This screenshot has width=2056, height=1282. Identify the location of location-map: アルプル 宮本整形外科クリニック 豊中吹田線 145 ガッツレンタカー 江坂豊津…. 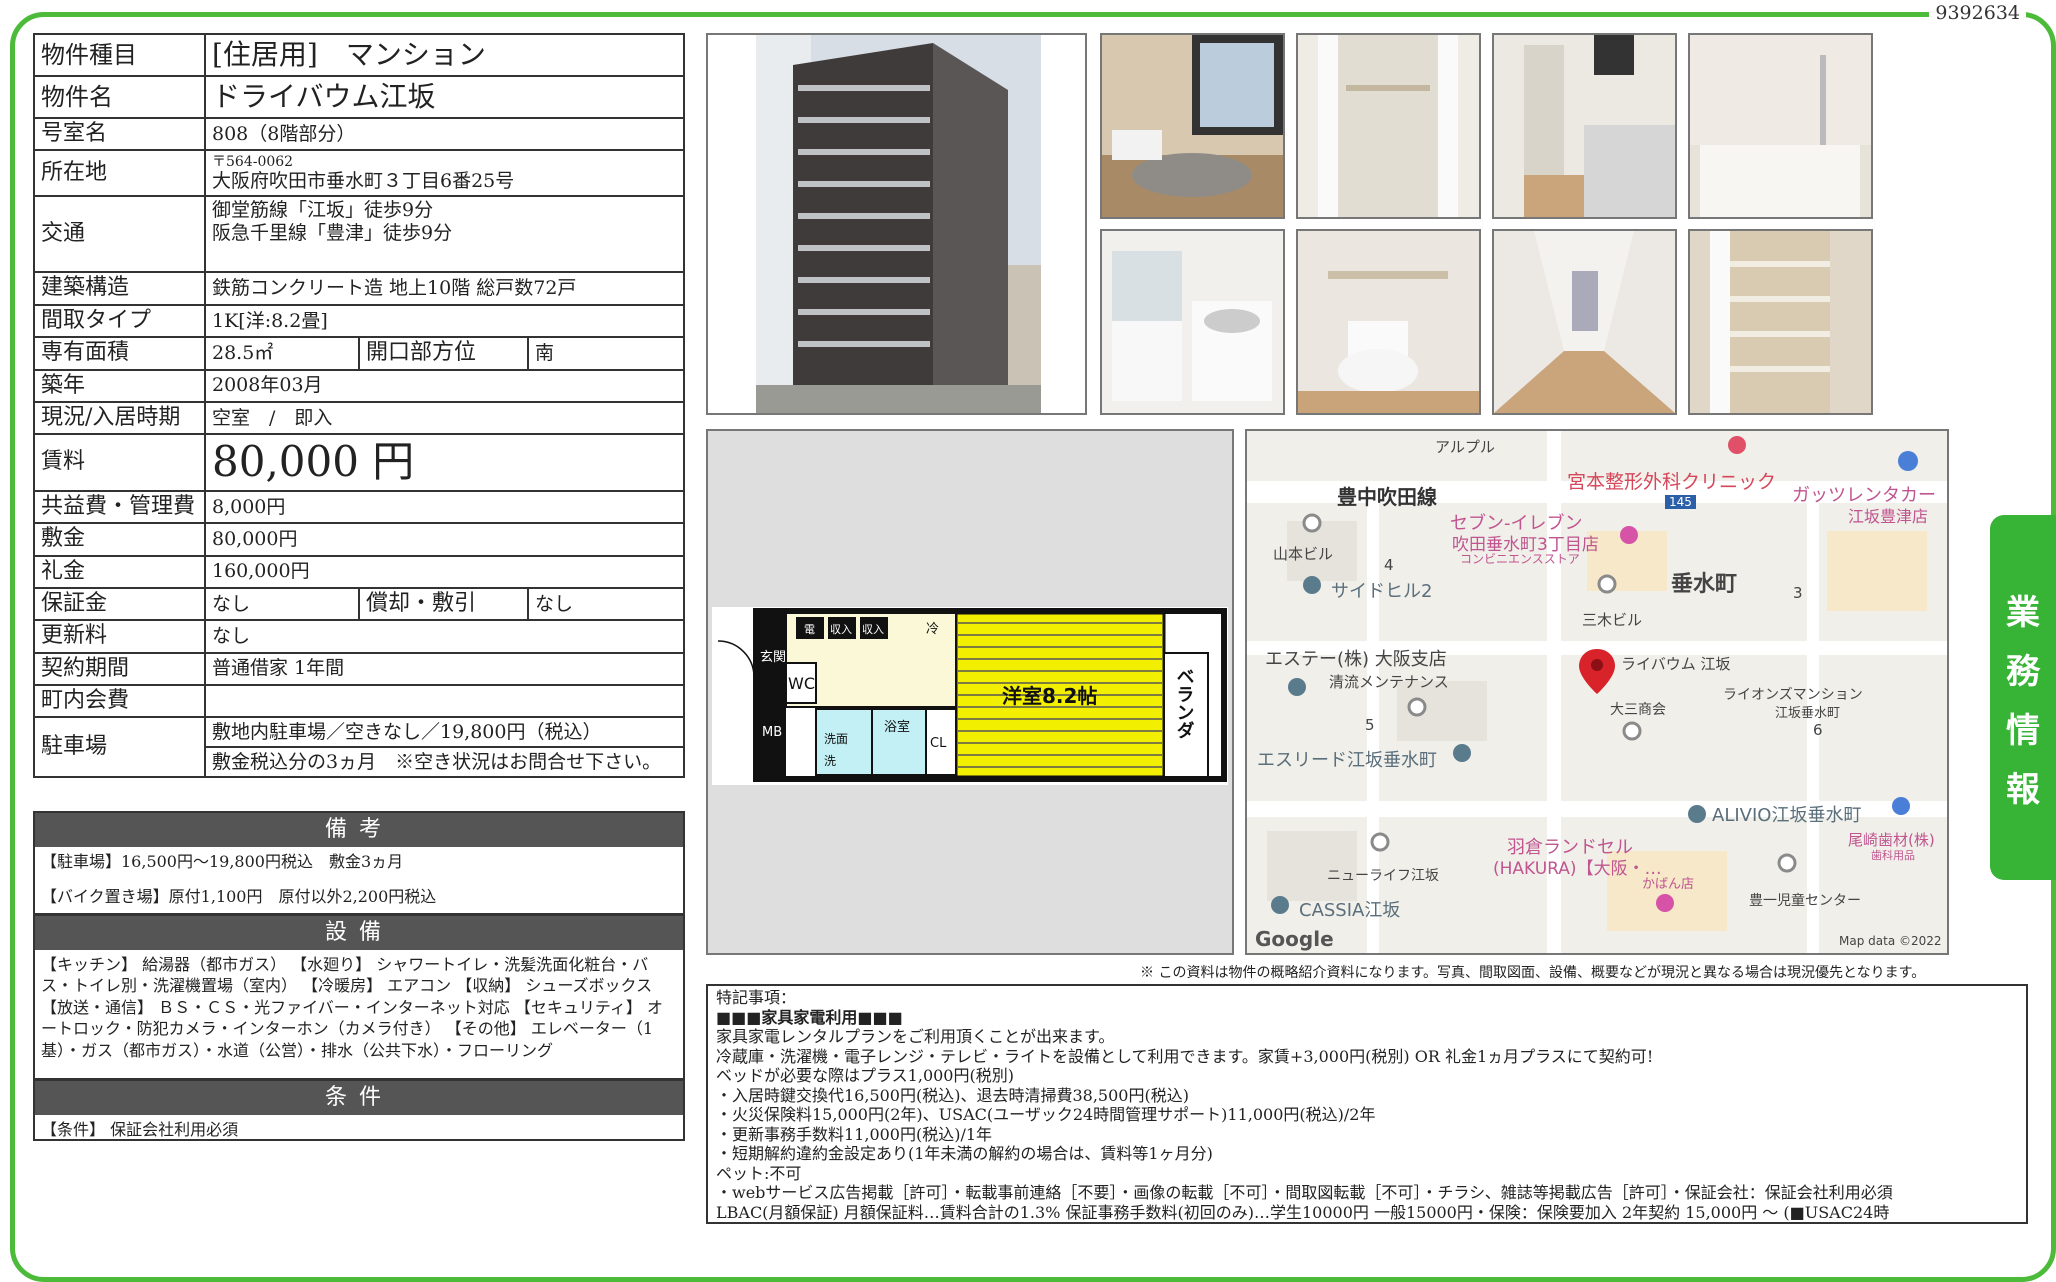
(1597, 692).